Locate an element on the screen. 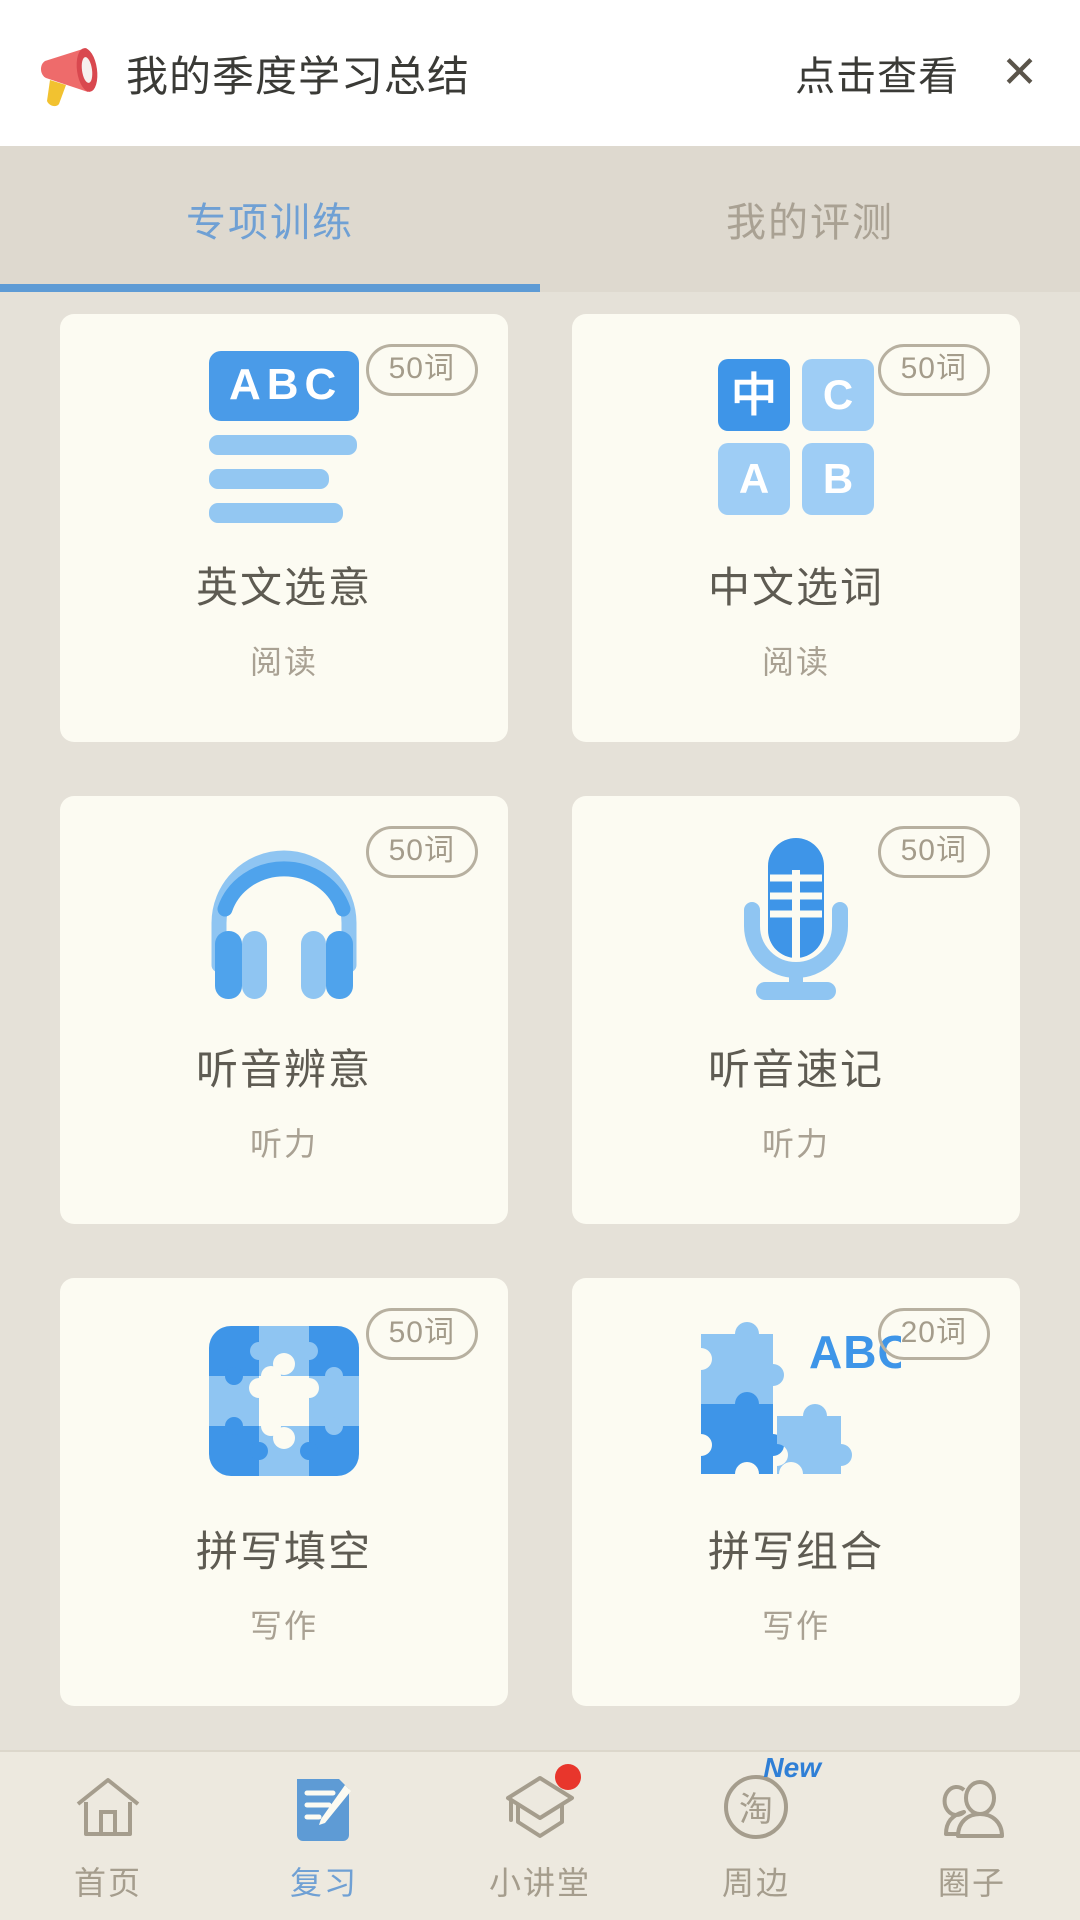 The width and height of the screenshot is (1080, 1920). card-english-meaning: 50词 ABC 英文选意 阅读 is located at coordinates (284, 528).